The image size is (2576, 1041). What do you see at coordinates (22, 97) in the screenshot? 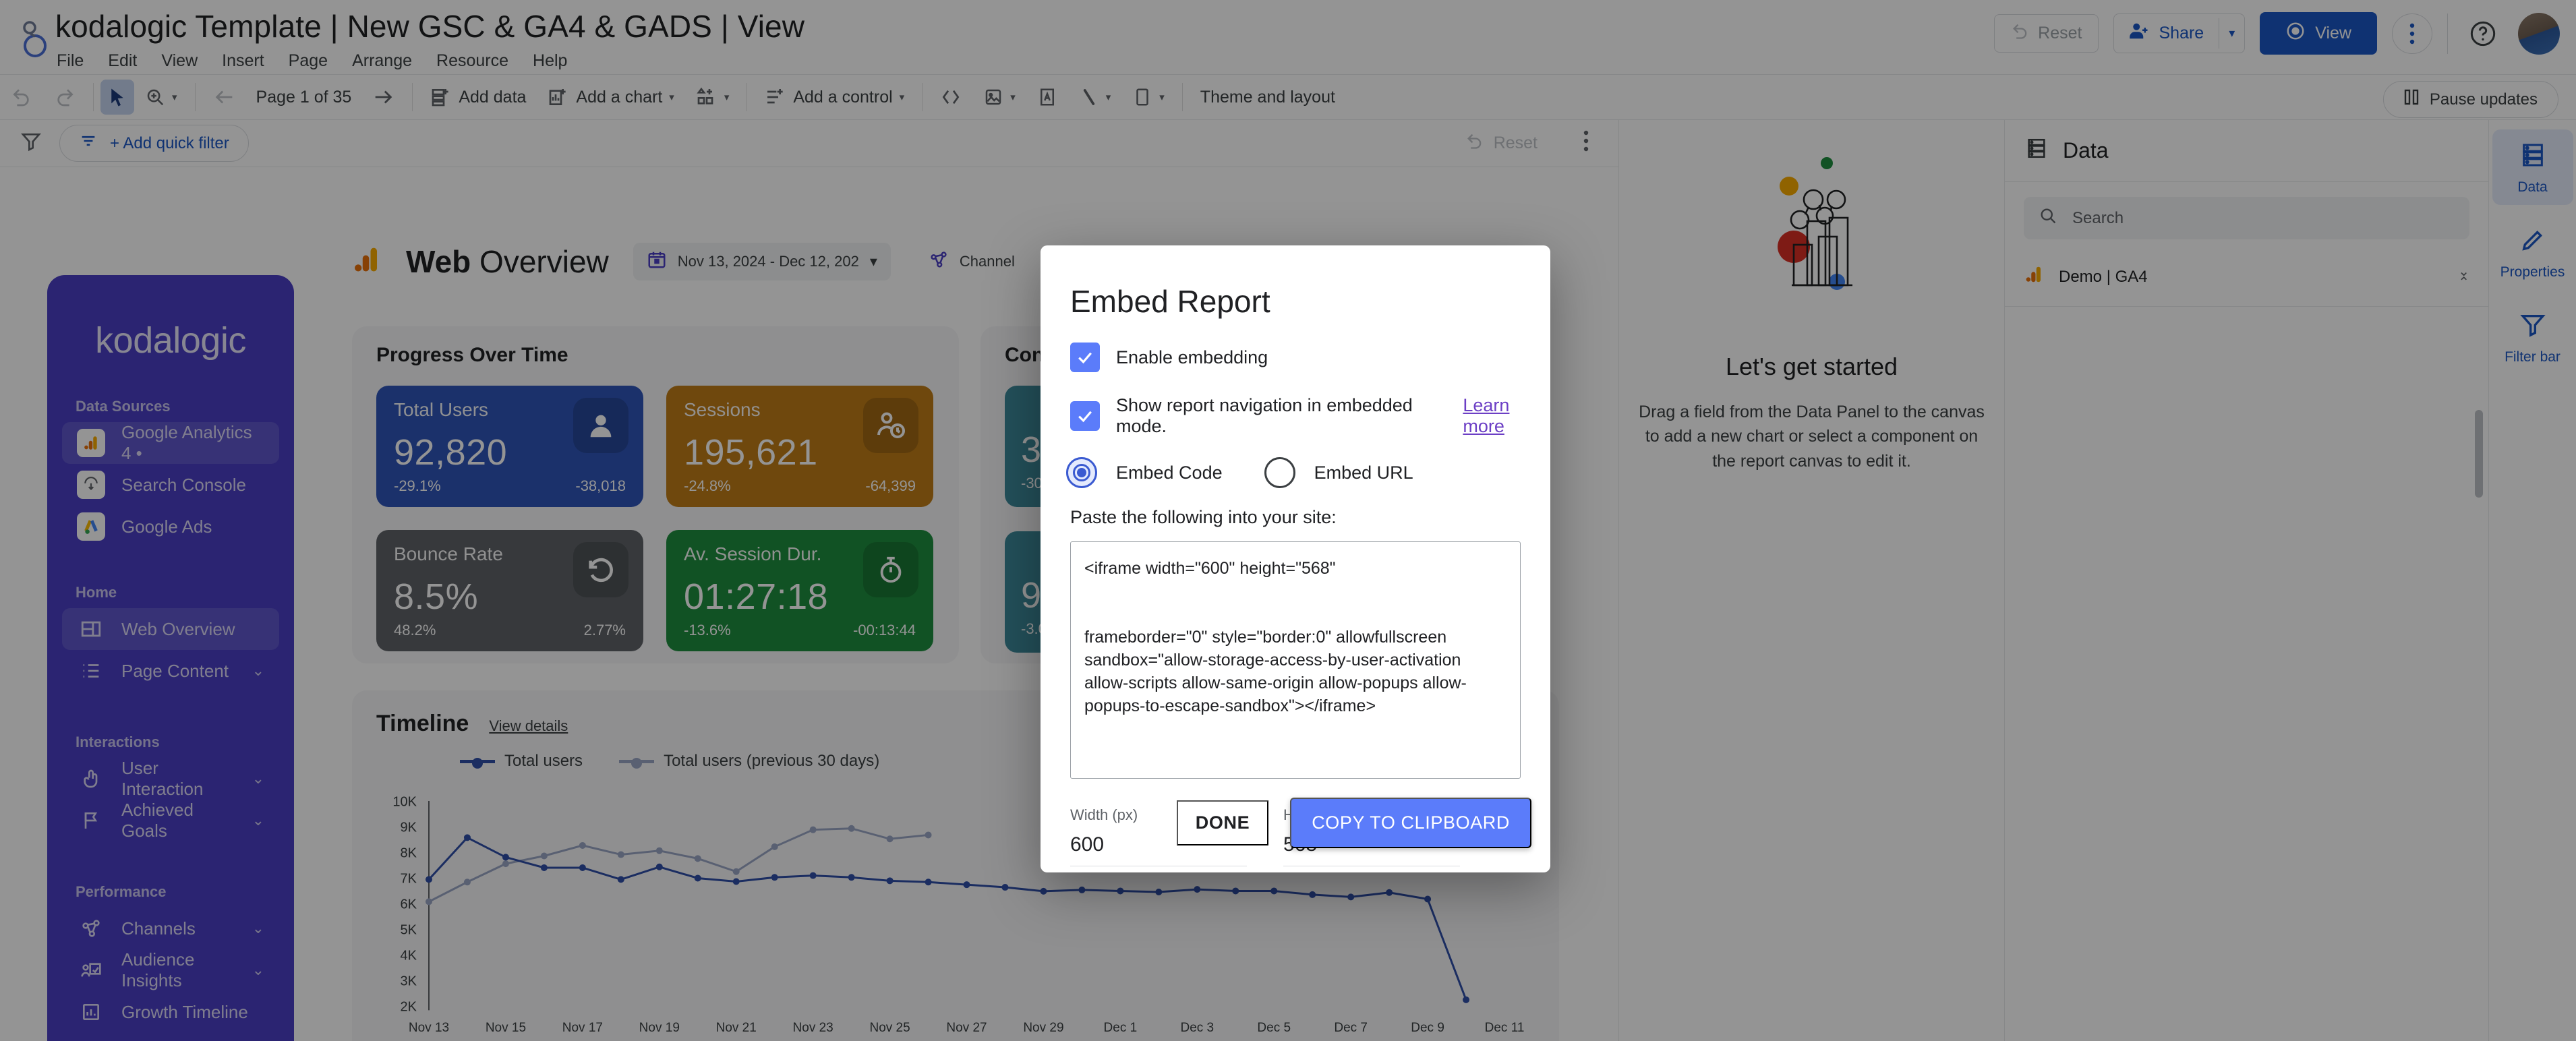
I see `undo-button` at bounding box center [22, 97].